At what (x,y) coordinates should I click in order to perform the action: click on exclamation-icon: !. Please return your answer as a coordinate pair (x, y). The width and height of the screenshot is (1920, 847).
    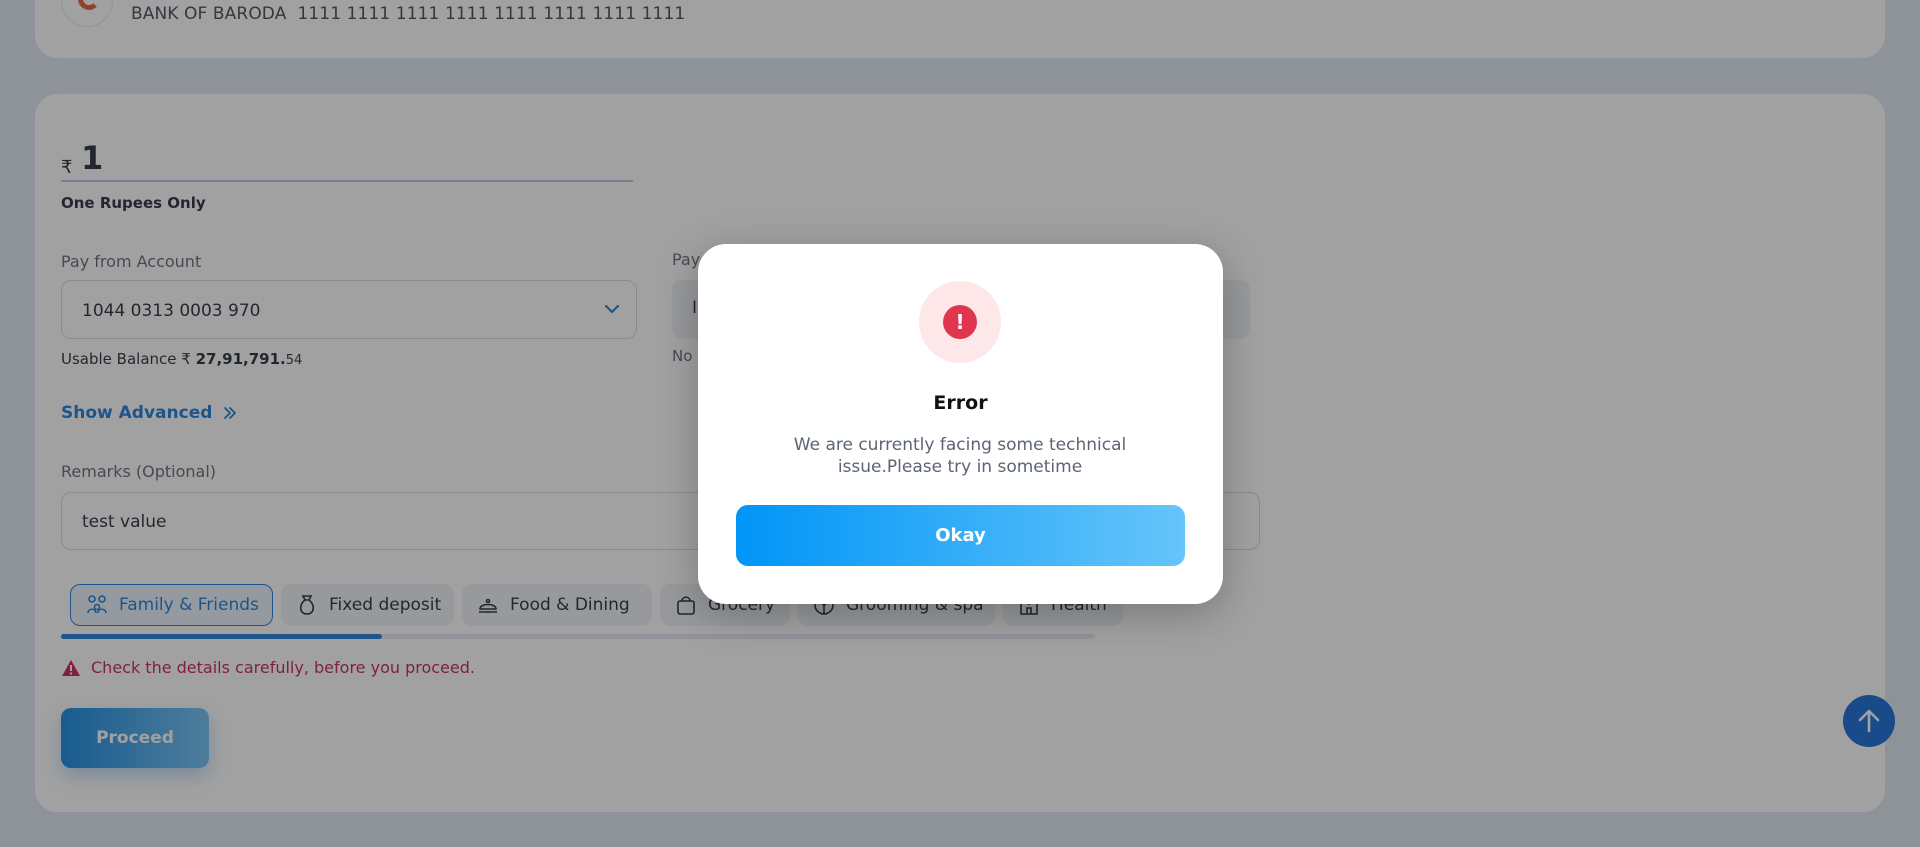
    Looking at the image, I should click on (960, 322).